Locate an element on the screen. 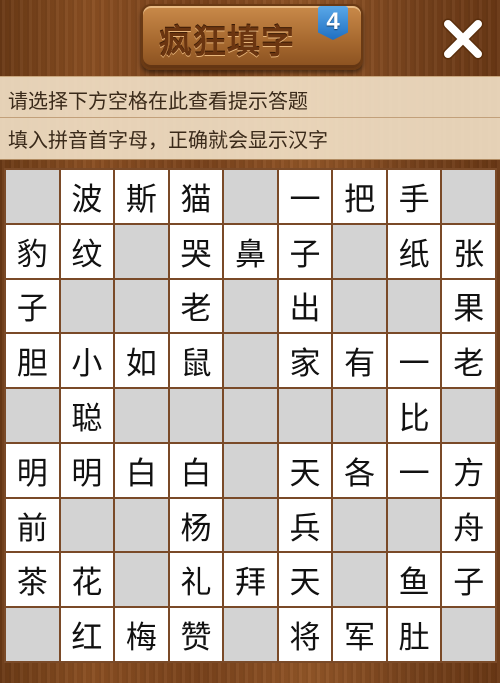 This screenshot has width=500, height=683. grid-cell-filled: 红 is located at coordinates (87, 634).